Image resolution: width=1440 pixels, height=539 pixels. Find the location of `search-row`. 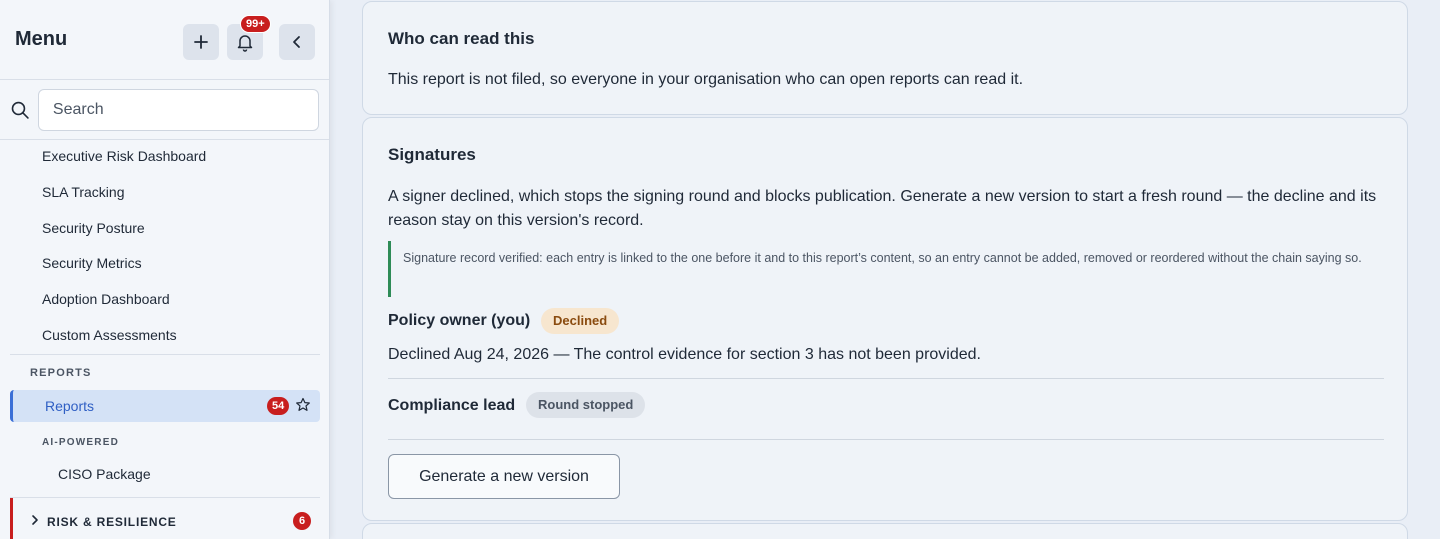

search-row is located at coordinates (164, 110).